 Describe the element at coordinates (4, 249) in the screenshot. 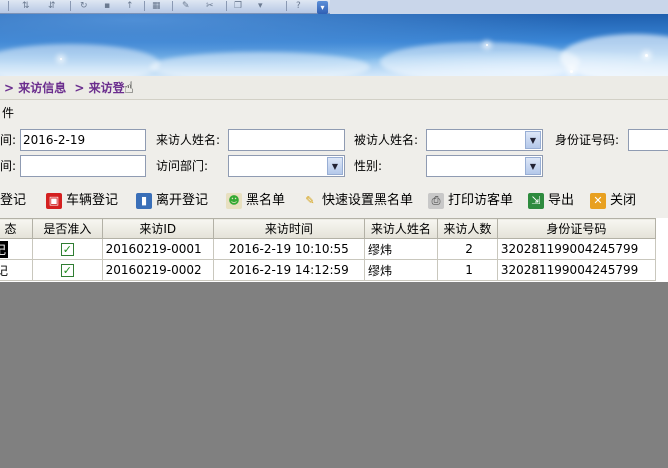

I see `status-badge: 记` at that location.